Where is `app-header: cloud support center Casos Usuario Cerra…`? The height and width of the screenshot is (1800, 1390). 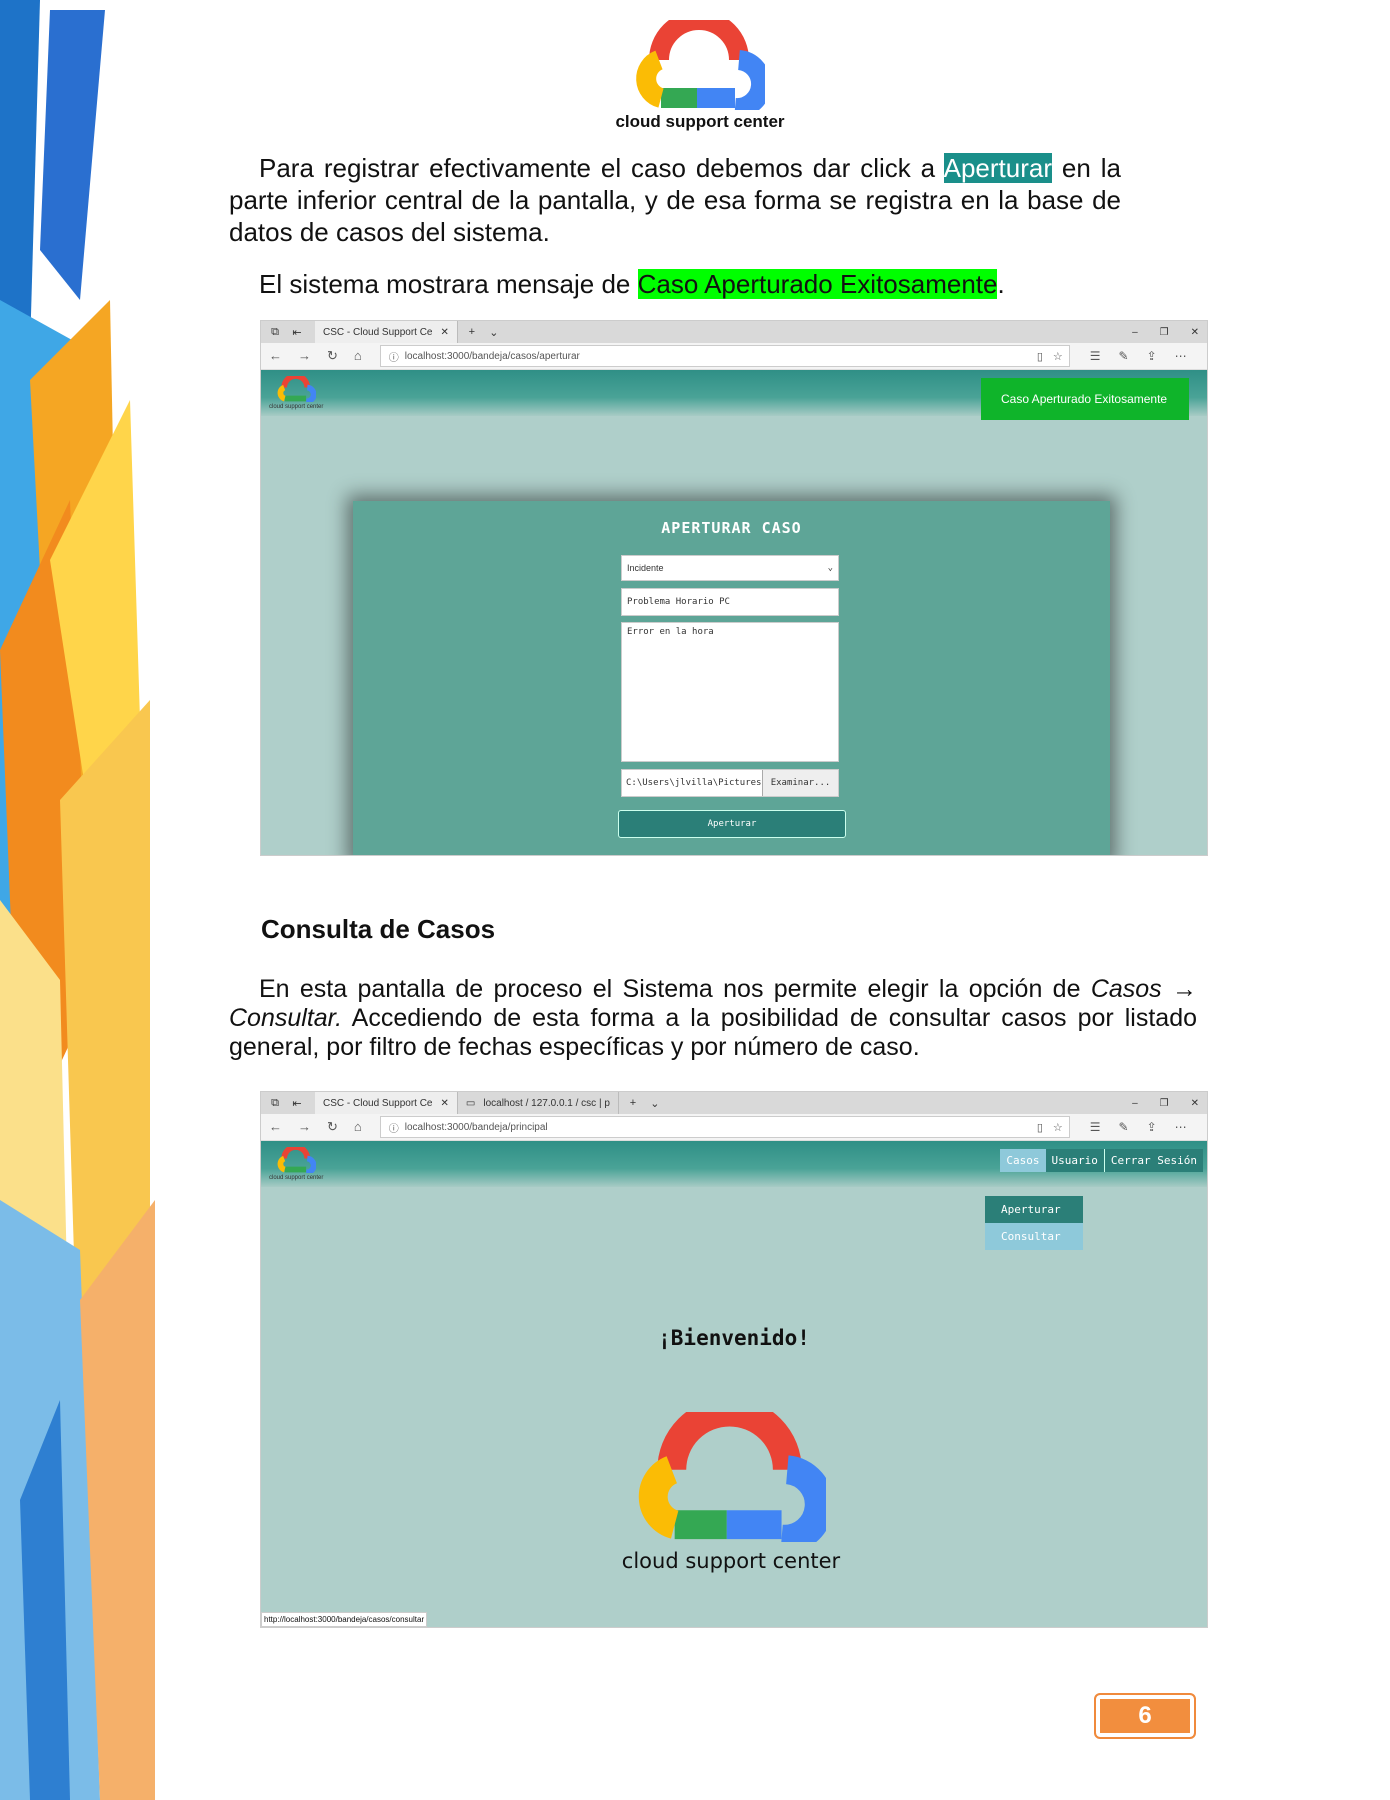 app-header: cloud support center Casos Usuario Cerra… is located at coordinates (734, 1164).